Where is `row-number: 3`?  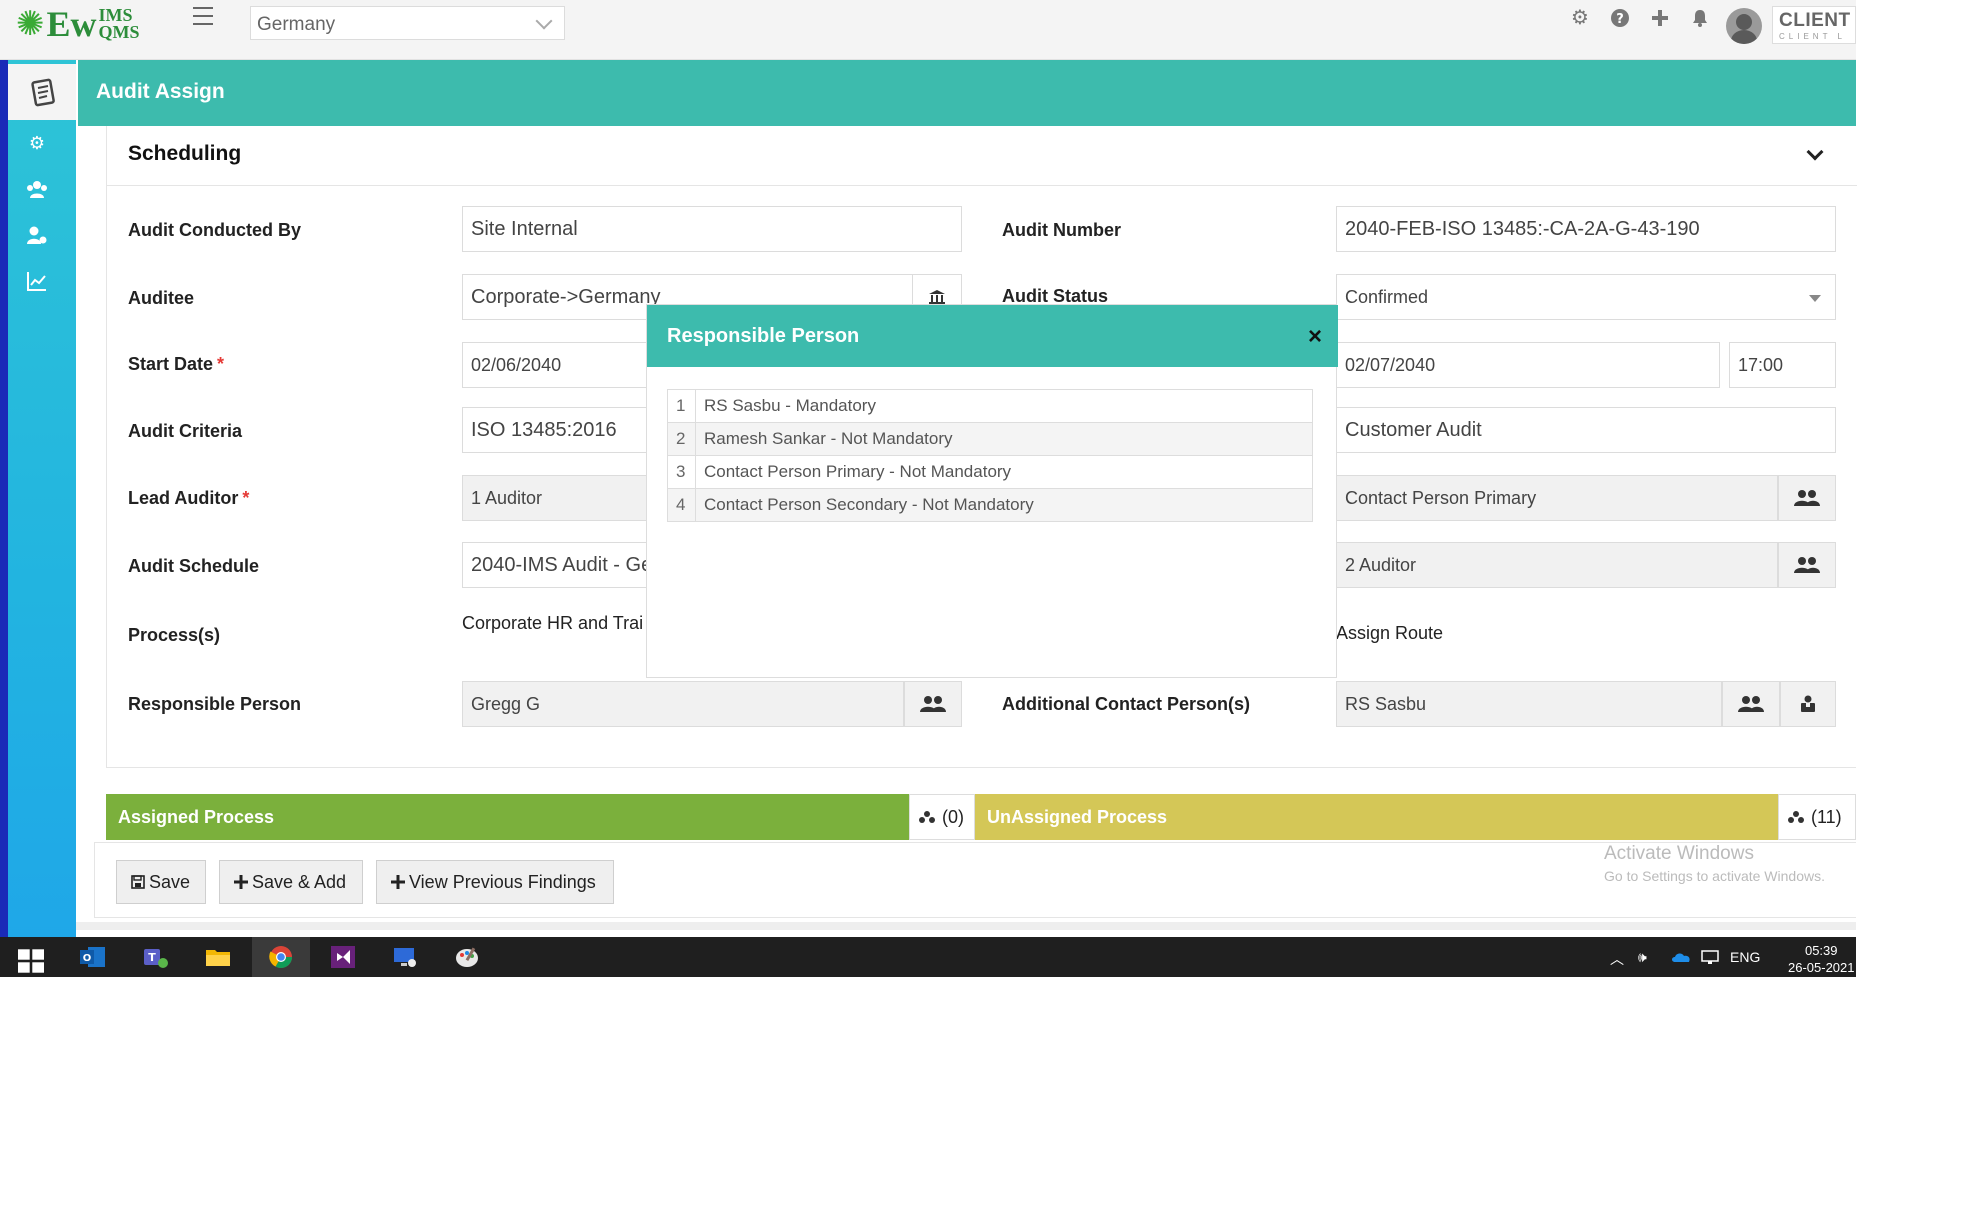 row-number: 3 is located at coordinates (681, 472).